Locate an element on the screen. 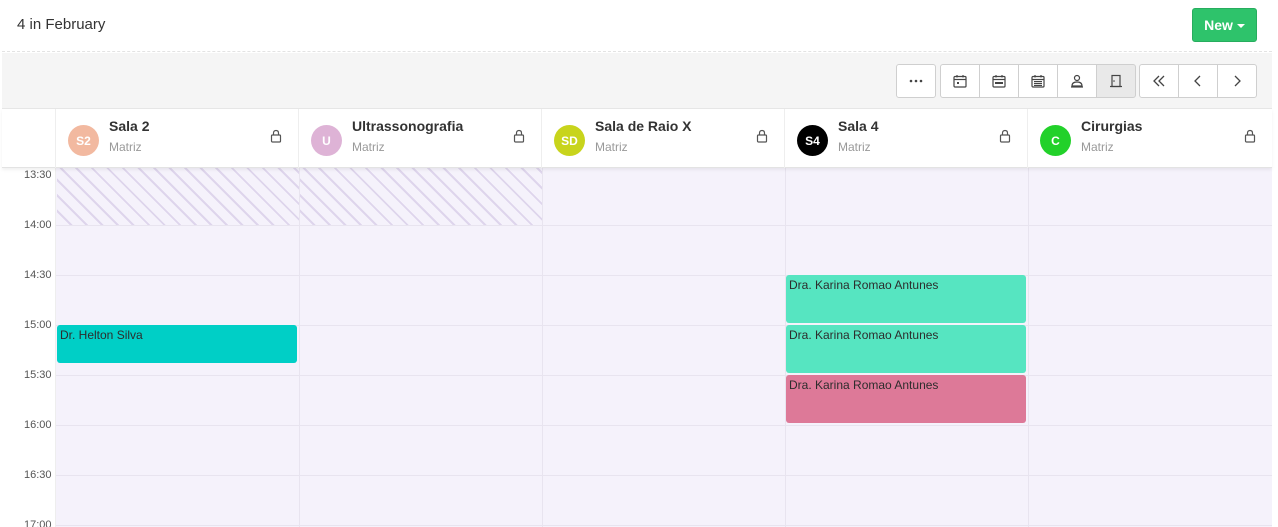  avatar: S4 is located at coordinates (812, 140).